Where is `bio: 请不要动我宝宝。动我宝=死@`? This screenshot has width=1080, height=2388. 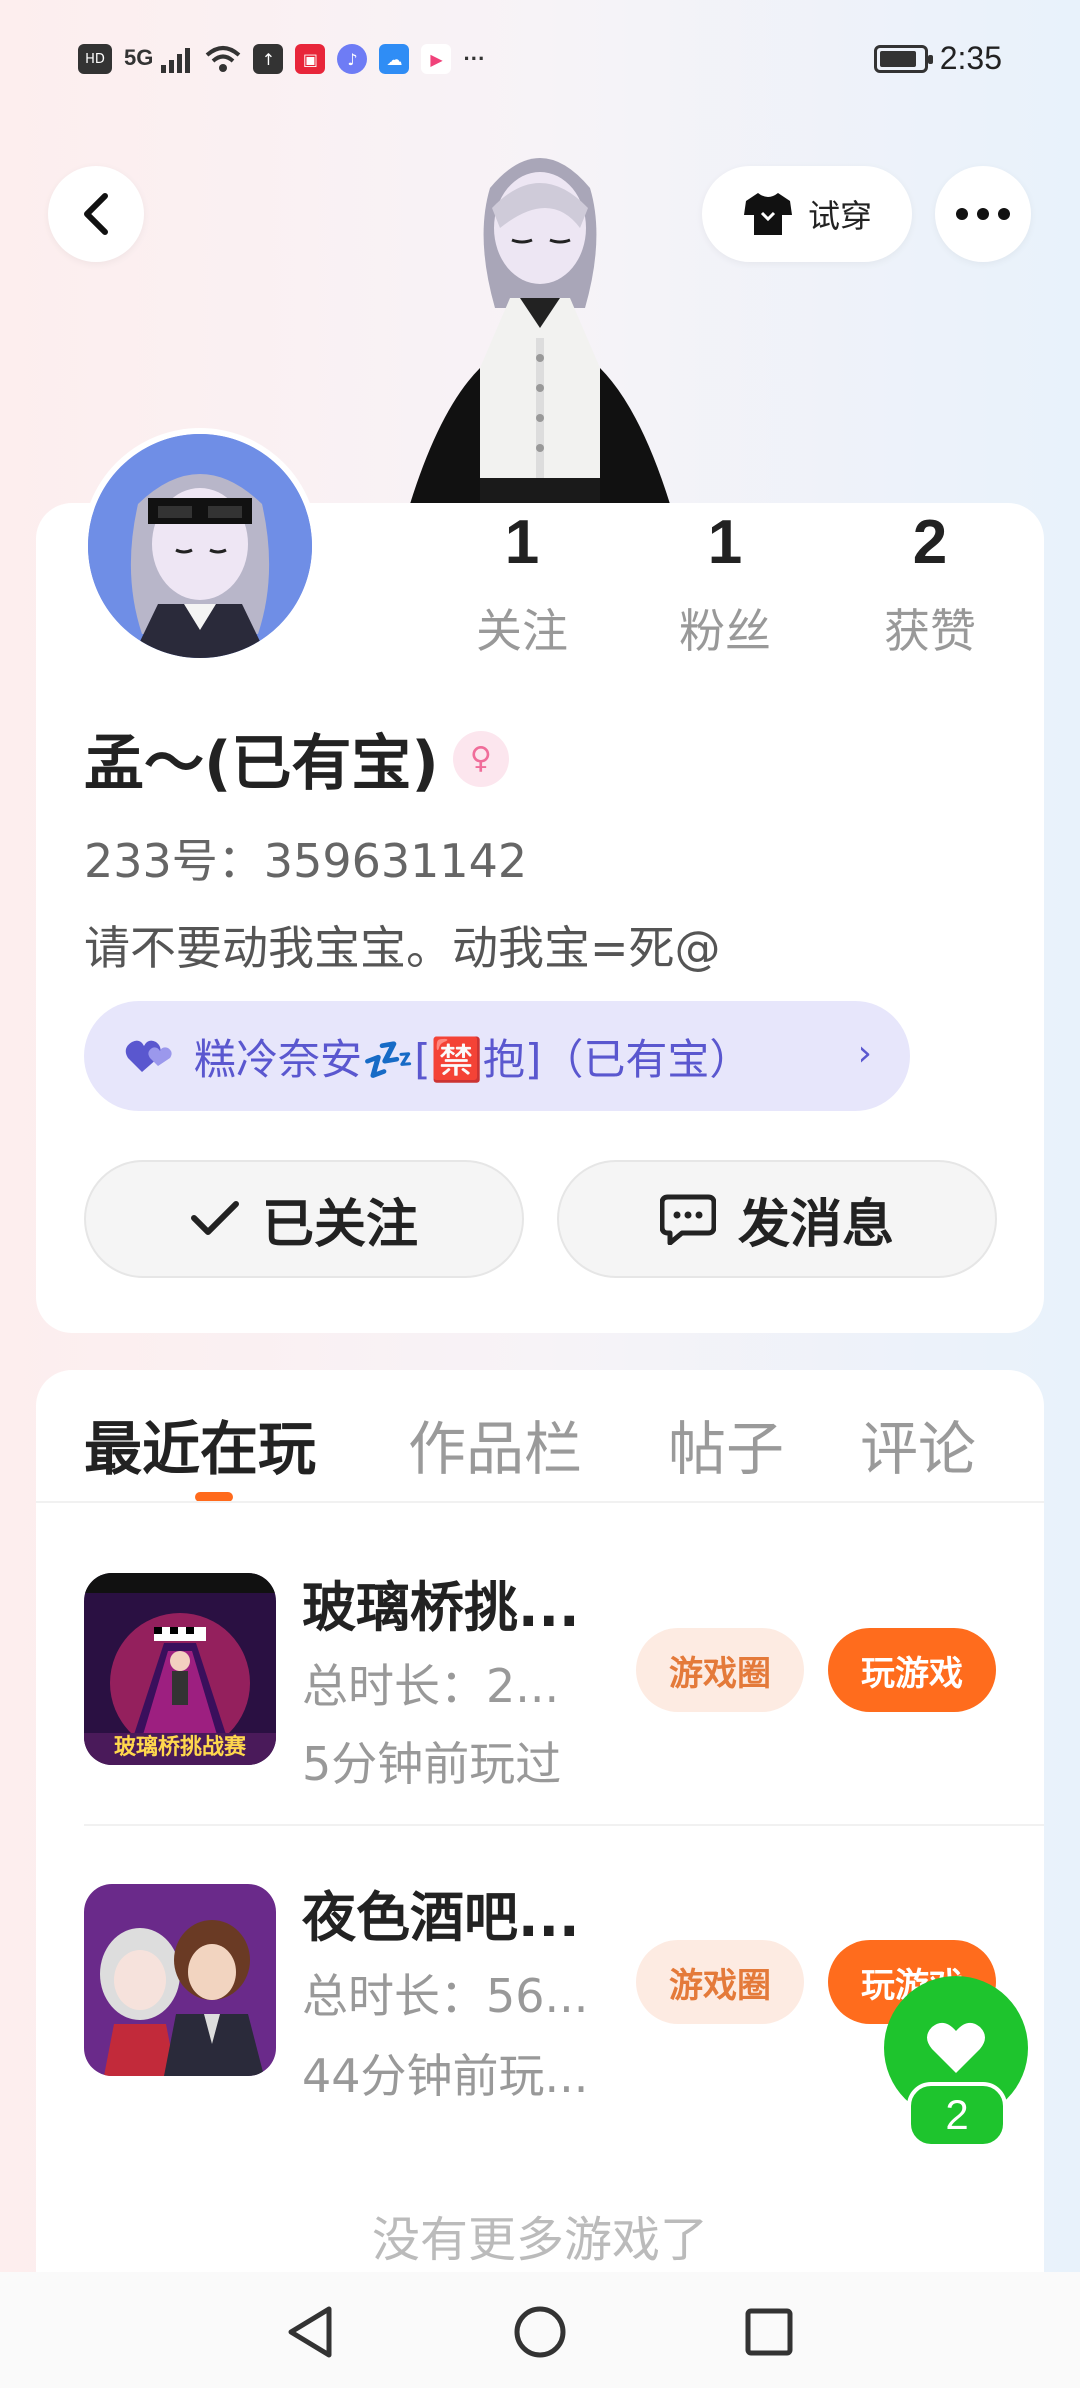
bio: 请不要动我宝宝。动我宝=死@ is located at coordinates (402, 948).